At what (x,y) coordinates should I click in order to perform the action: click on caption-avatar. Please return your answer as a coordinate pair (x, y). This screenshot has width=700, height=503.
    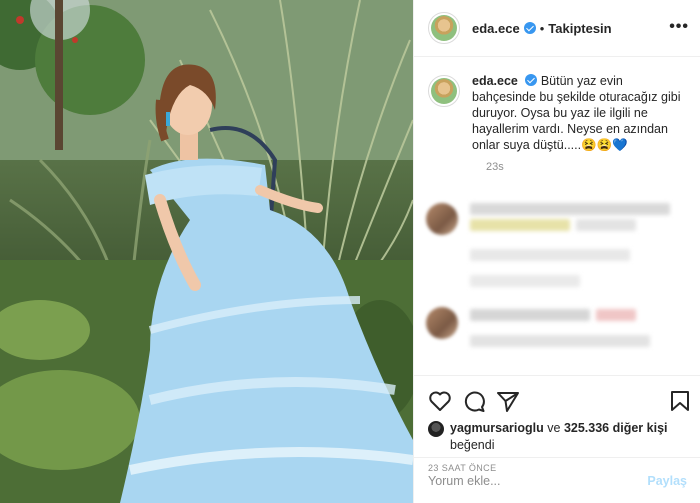
    Looking at the image, I should click on (444, 91).